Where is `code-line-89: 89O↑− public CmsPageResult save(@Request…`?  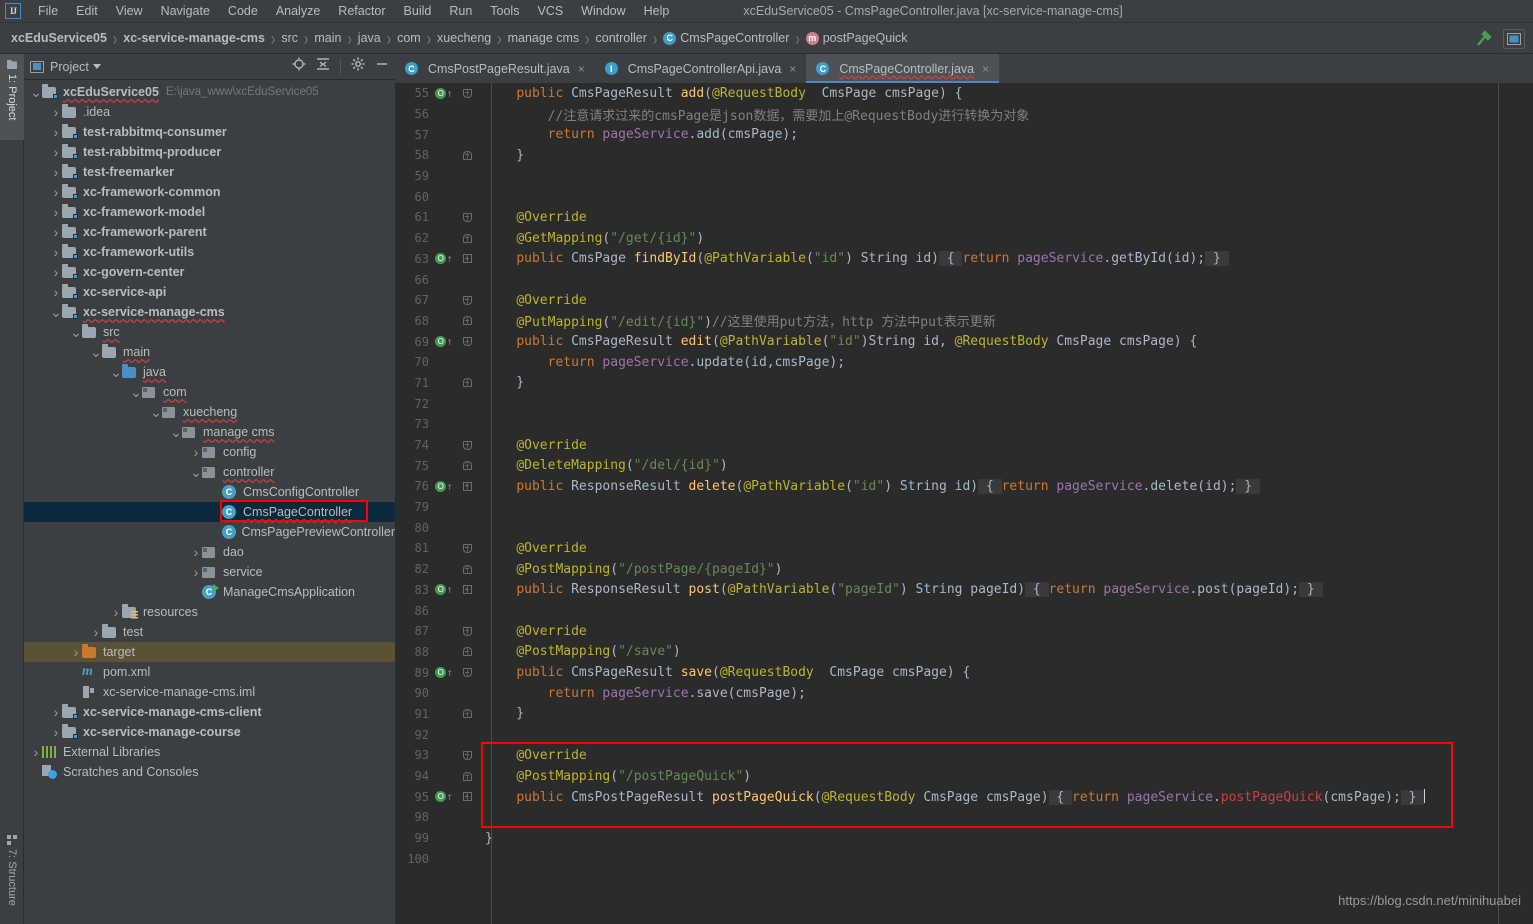 code-line-89: 89O↑− public CmsPageResult save(@Request… is located at coordinates (964, 672).